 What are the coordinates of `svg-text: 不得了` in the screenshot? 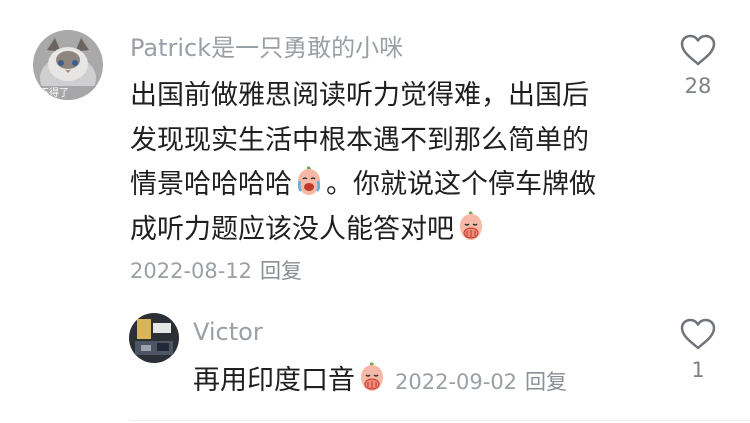 It's located at (54, 93).